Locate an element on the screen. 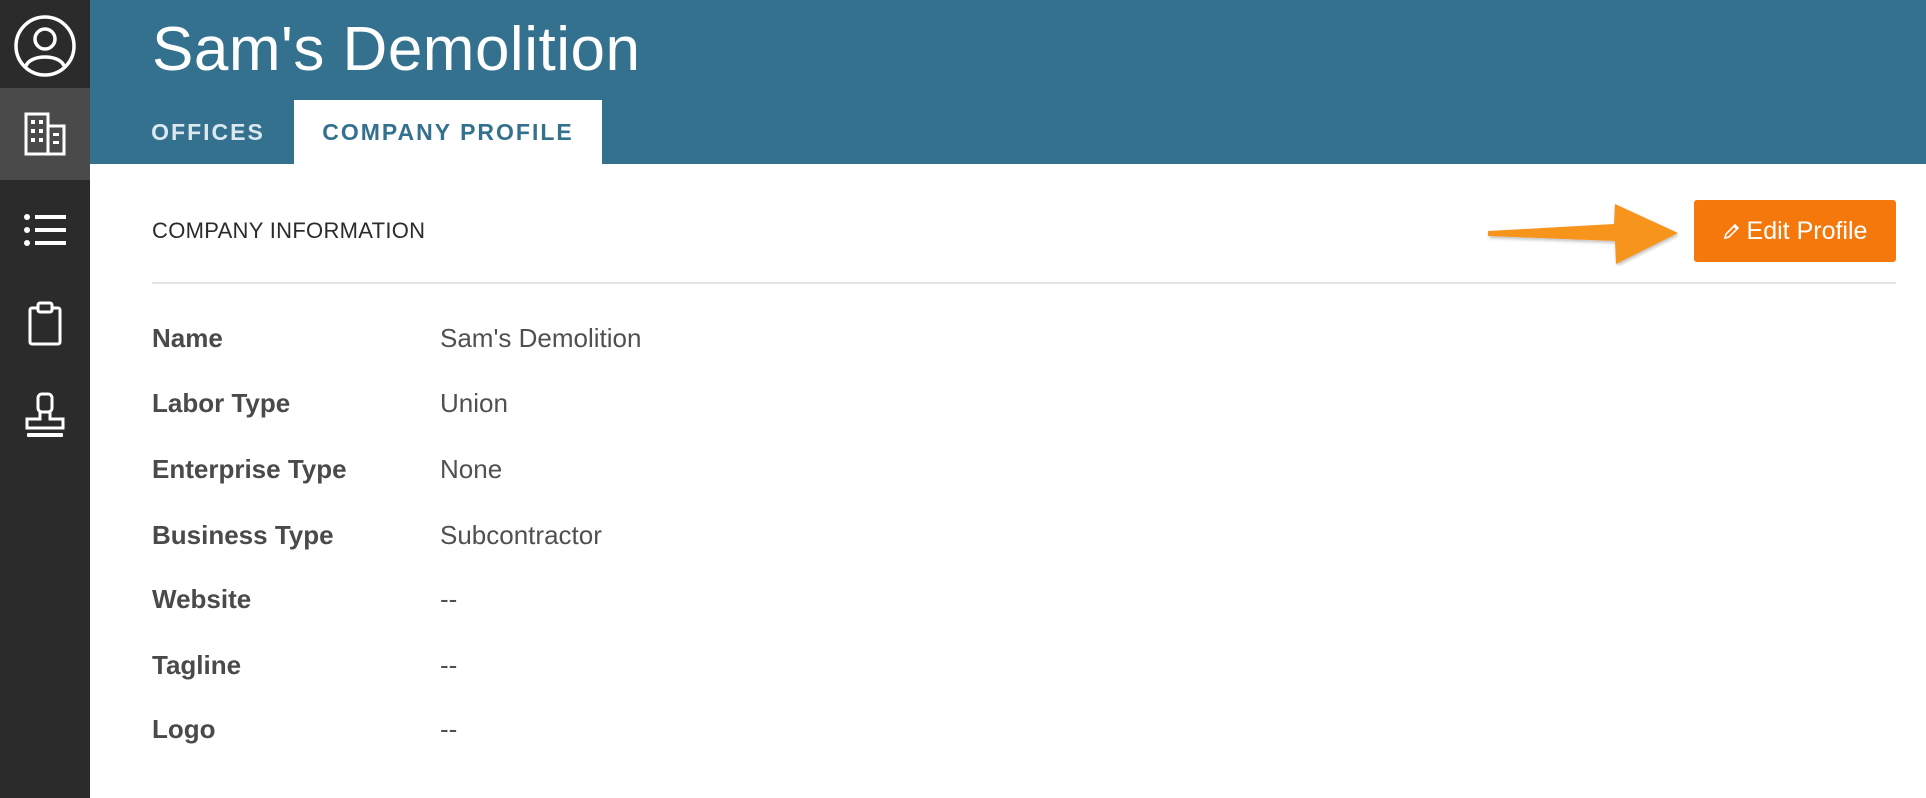 The image size is (1926, 798). section-title: COMPANY INFORMATION is located at coordinates (289, 230).